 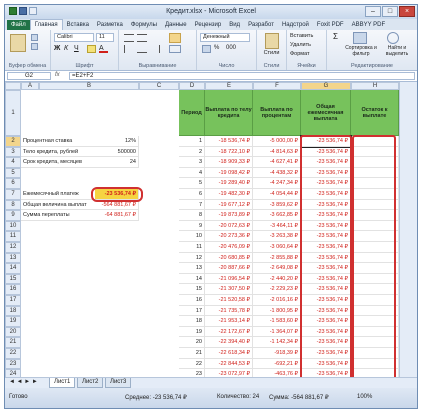 I want to click on row-header-22: 22, so click(x=13, y=353).